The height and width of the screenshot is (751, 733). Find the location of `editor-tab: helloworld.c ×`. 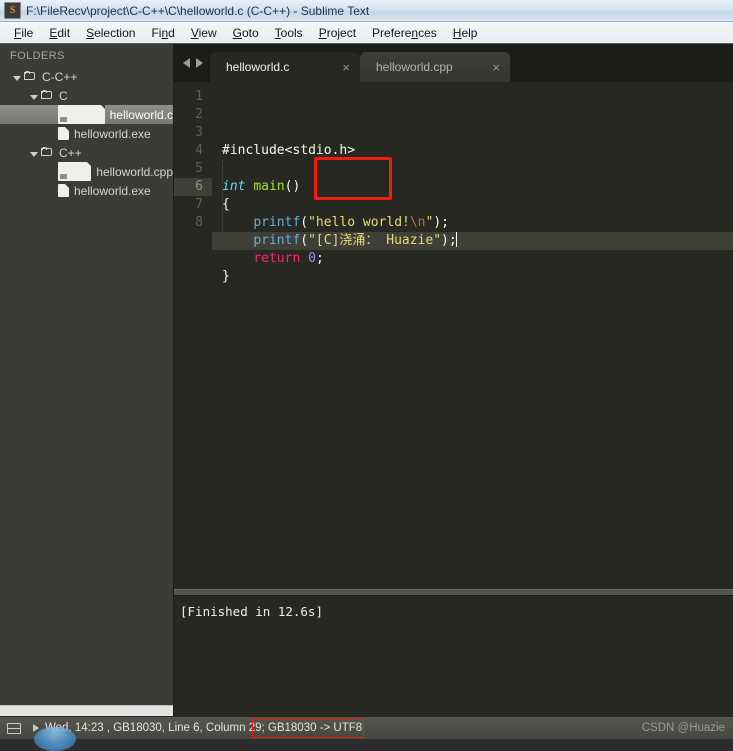

editor-tab: helloworld.c × is located at coordinates (285, 67).